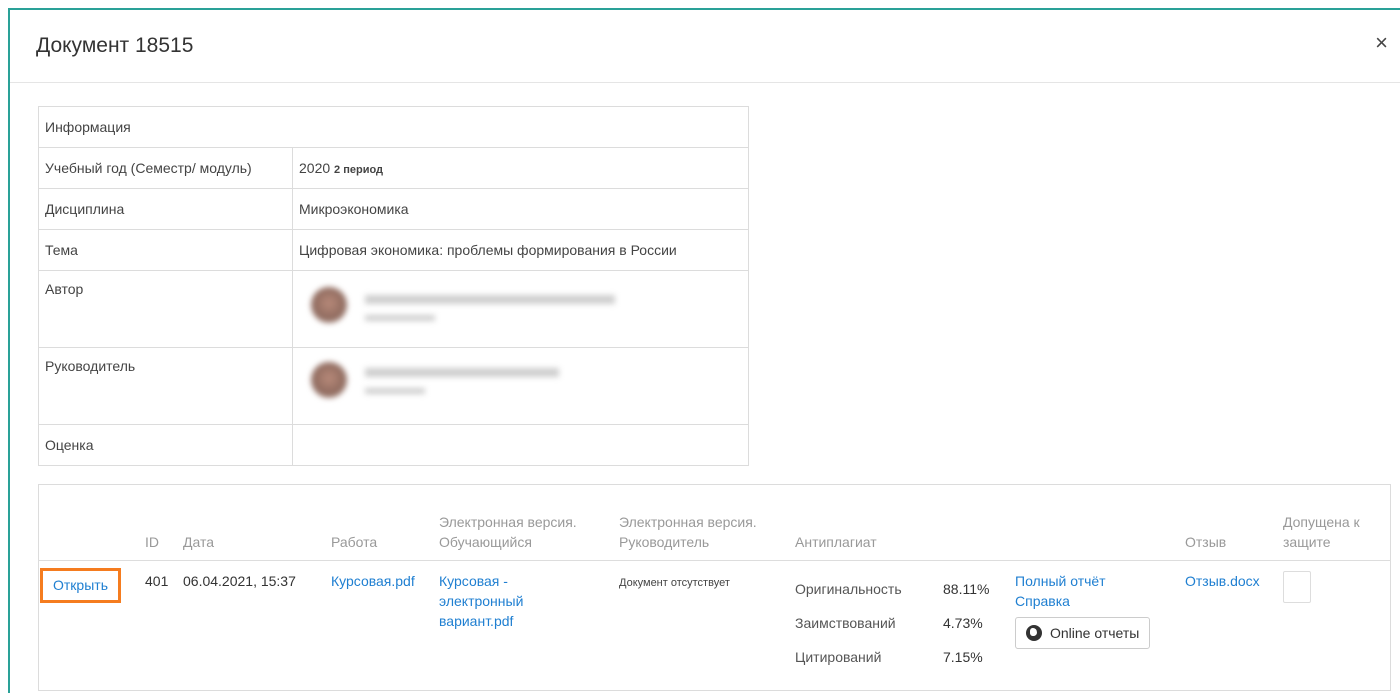 Image resolution: width=1400 pixels, height=693 pixels. What do you see at coordinates (165, 209) in the screenshot?
I see `info-label-discipline: Дисциплина` at bounding box center [165, 209].